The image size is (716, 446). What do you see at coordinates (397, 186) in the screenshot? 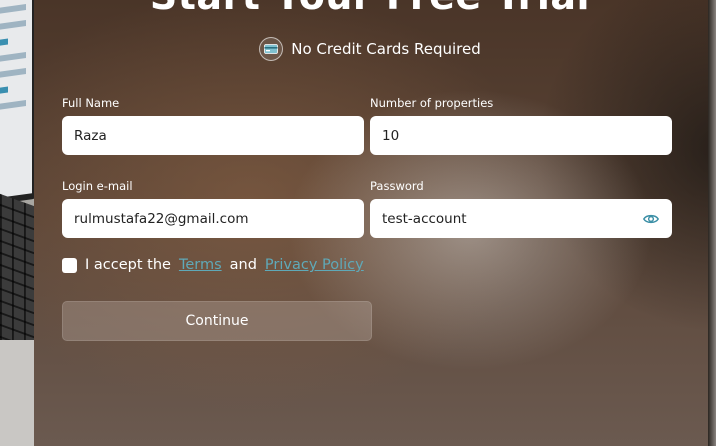
I see `password-label: Password` at bounding box center [397, 186].